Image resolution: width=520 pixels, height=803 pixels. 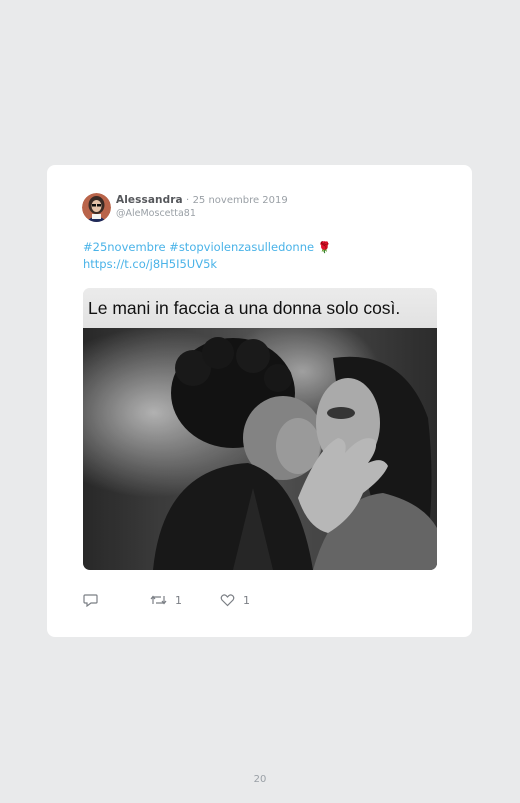 What do you see at coordinates (324, 247) in the screenshot?
I see `rose-emoji: 🌹` at bounding box center [324, 247].